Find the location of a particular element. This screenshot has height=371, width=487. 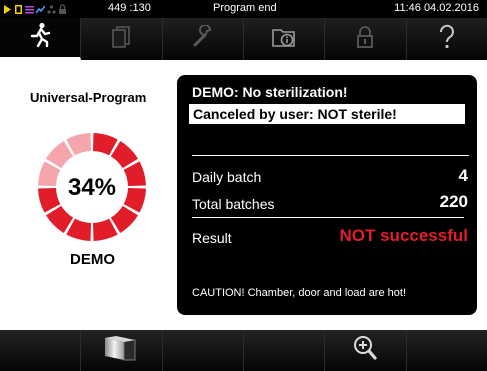

chart-icon is located at coordinates (40, 9).